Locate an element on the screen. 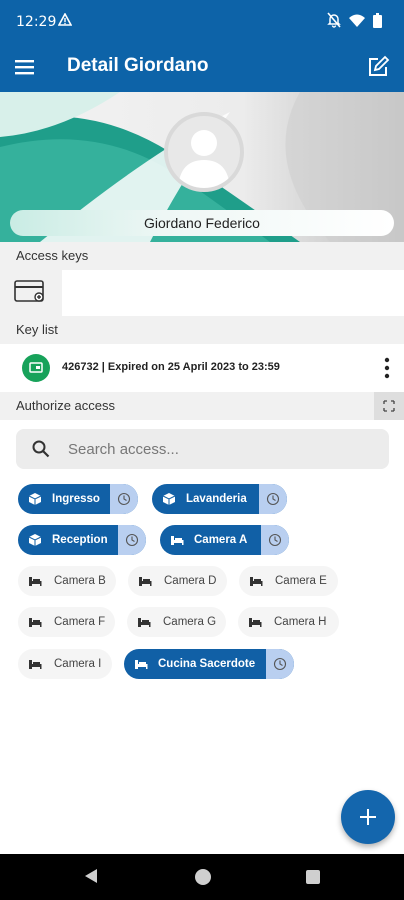  avatar is located at coordinates (204, 152).